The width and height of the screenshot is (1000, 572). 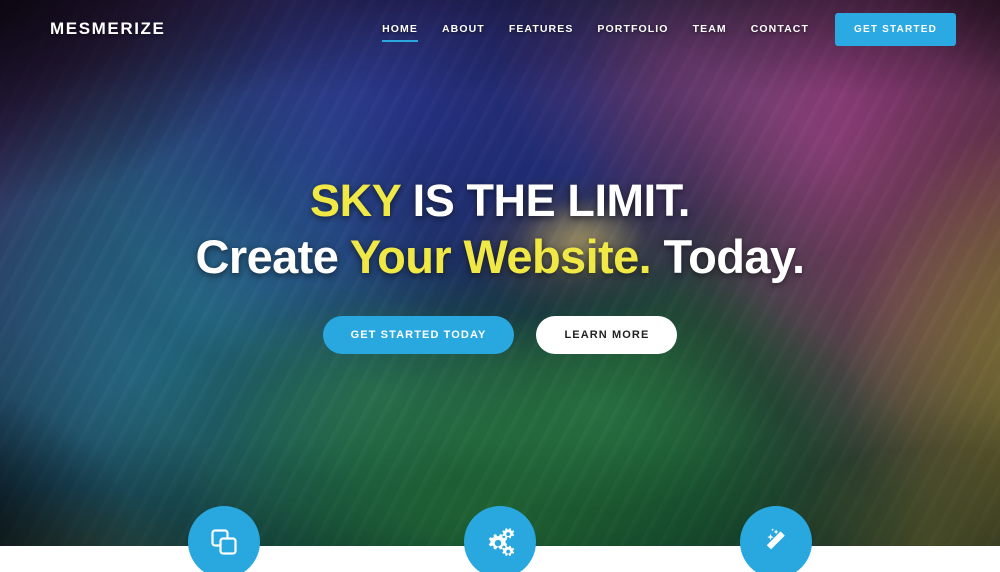 What do you see at coordinates (463, 29) in the screenshot?
I see `nav-item-about: ABOUT` at bounding box center [463, 29].